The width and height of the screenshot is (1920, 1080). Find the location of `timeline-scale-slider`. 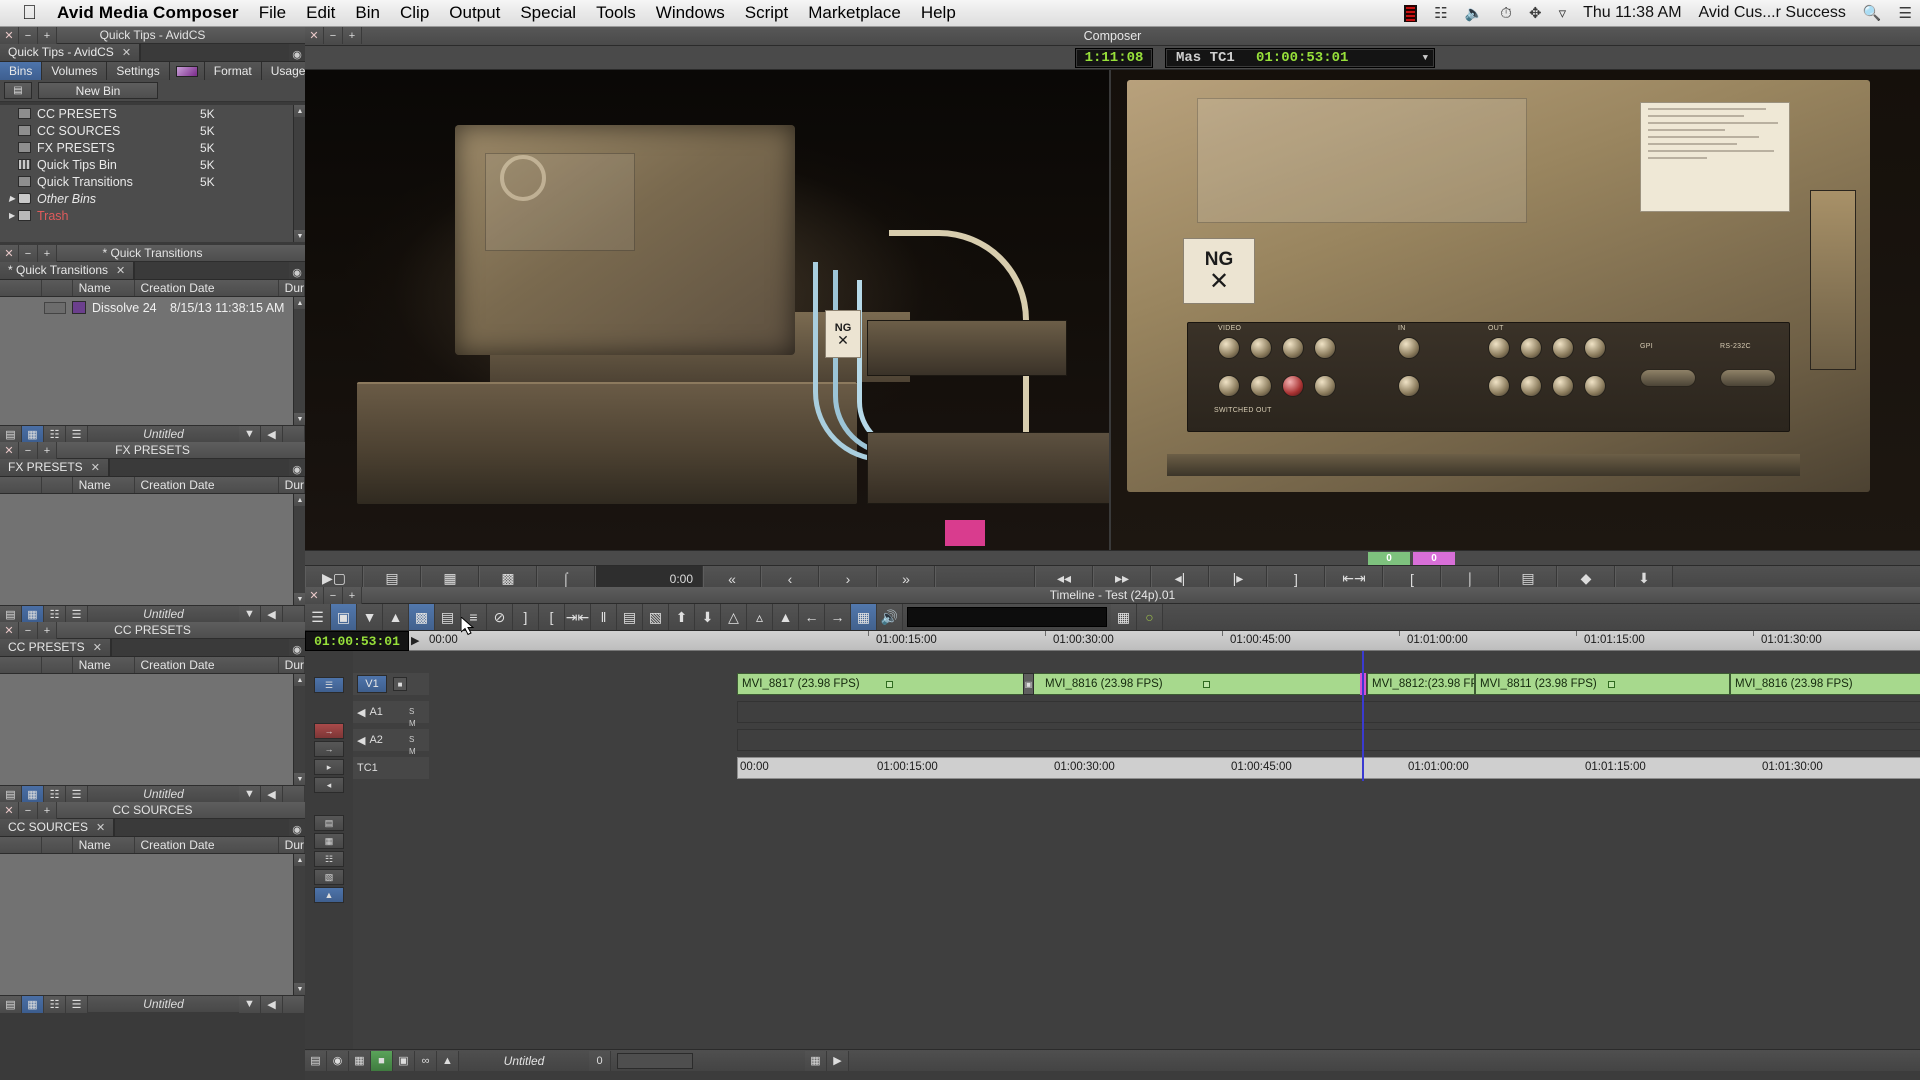

timeline-scale-slider is located at coordinates (655, 1060).